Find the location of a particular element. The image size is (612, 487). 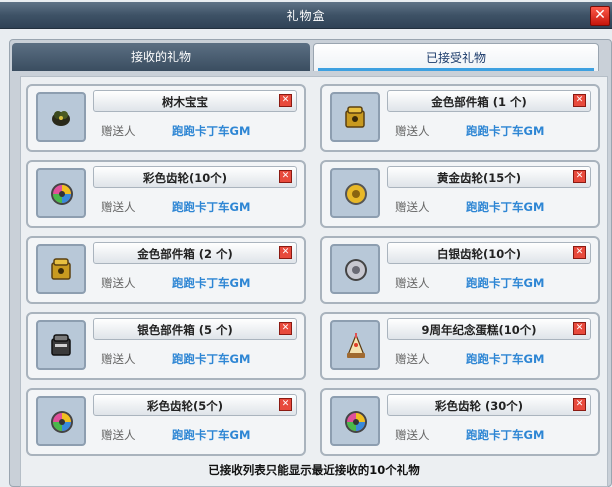

gift-name: 彩色齿轮(5个) is located at coordinates (184, 406).